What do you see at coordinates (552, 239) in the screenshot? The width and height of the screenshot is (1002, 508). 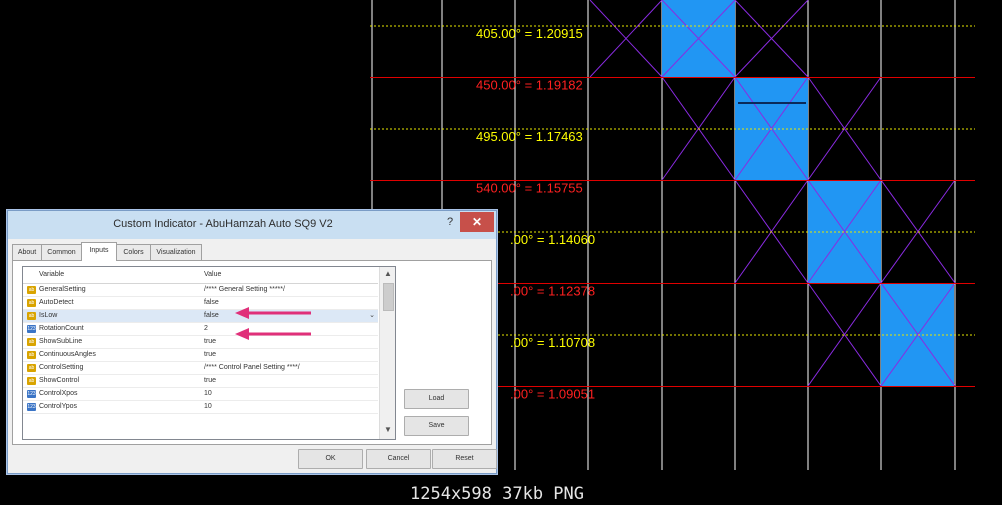 I see `level-label: .00° = 1.14060` at bounding box center [552, 239].